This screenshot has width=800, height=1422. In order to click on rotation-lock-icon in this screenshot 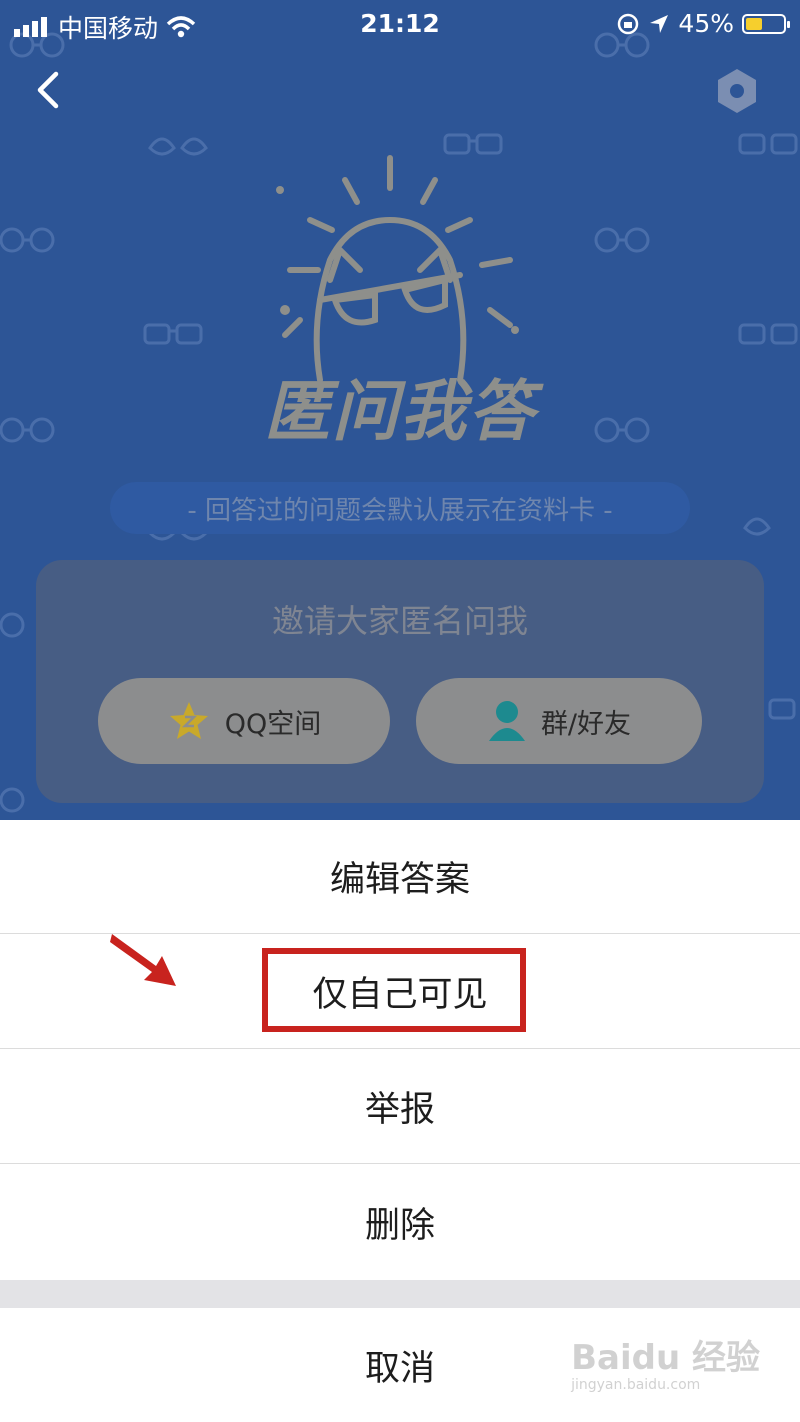, I will do `click(628, 23)`.